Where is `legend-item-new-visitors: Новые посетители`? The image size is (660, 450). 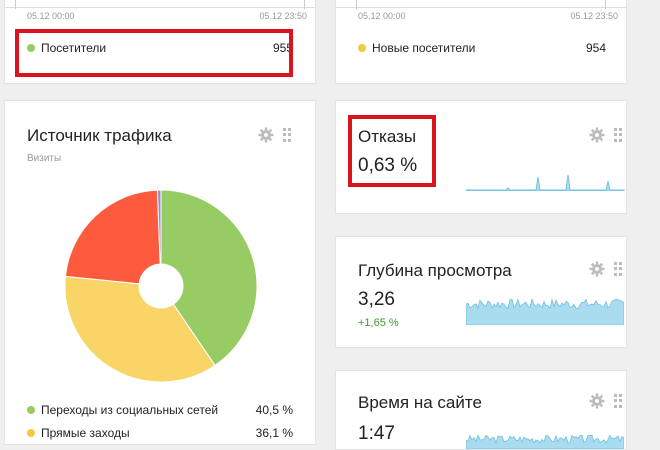 legend-item-new-visitors: Новые посетители is located at coordinates (416, 48).